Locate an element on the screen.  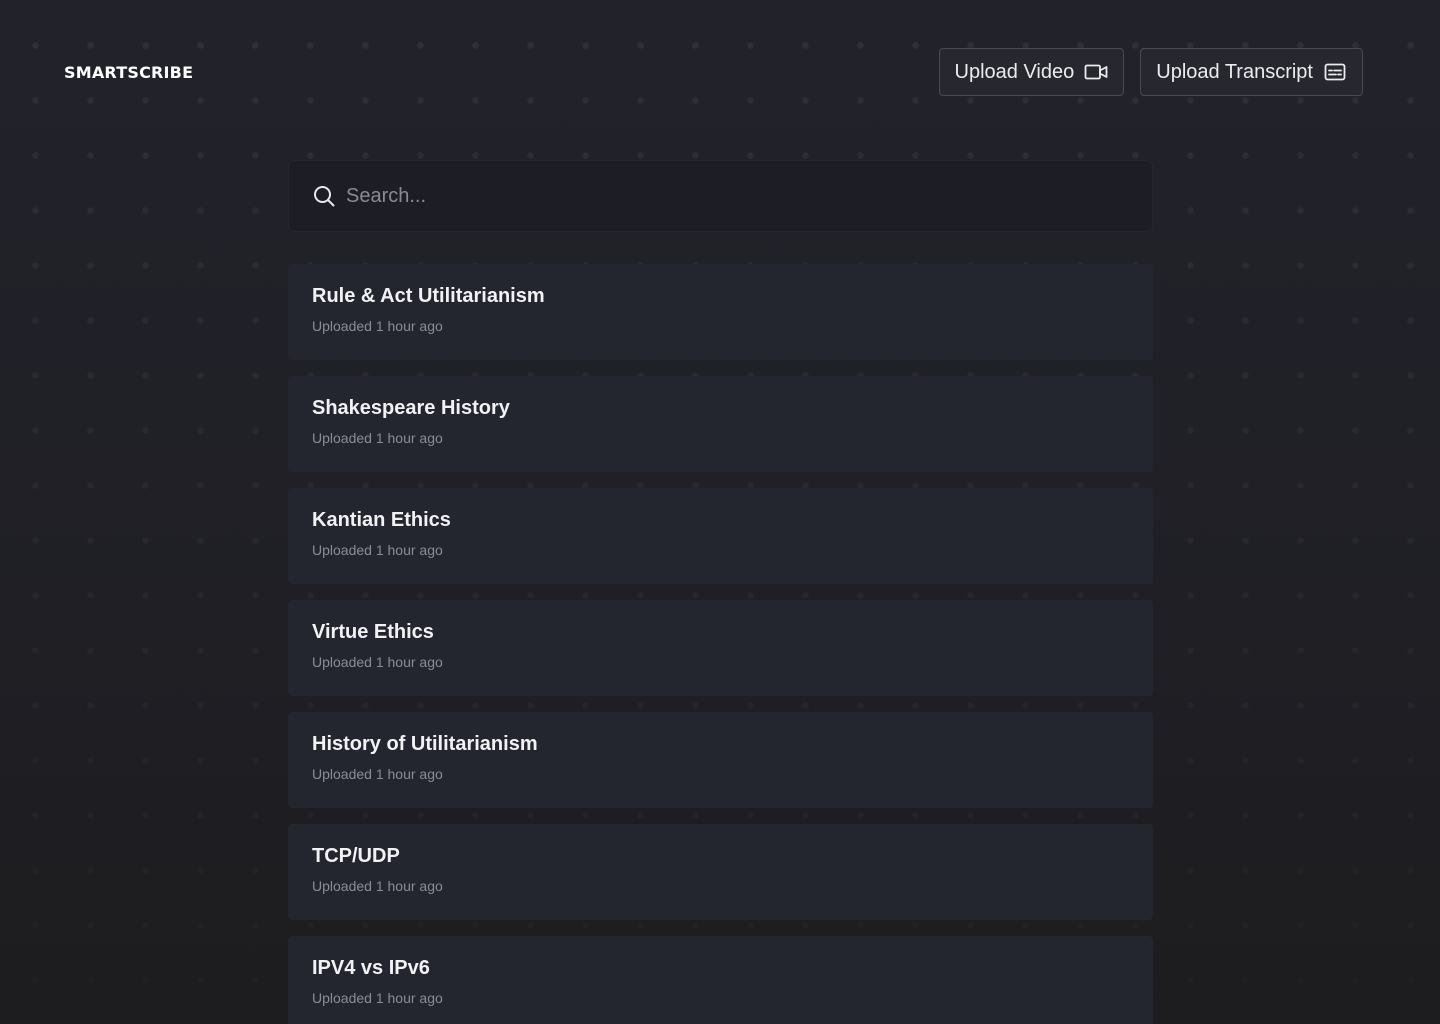
list-item: Shakespeare History Uploaded 1 hour ago is located at coordinates (720, 424).